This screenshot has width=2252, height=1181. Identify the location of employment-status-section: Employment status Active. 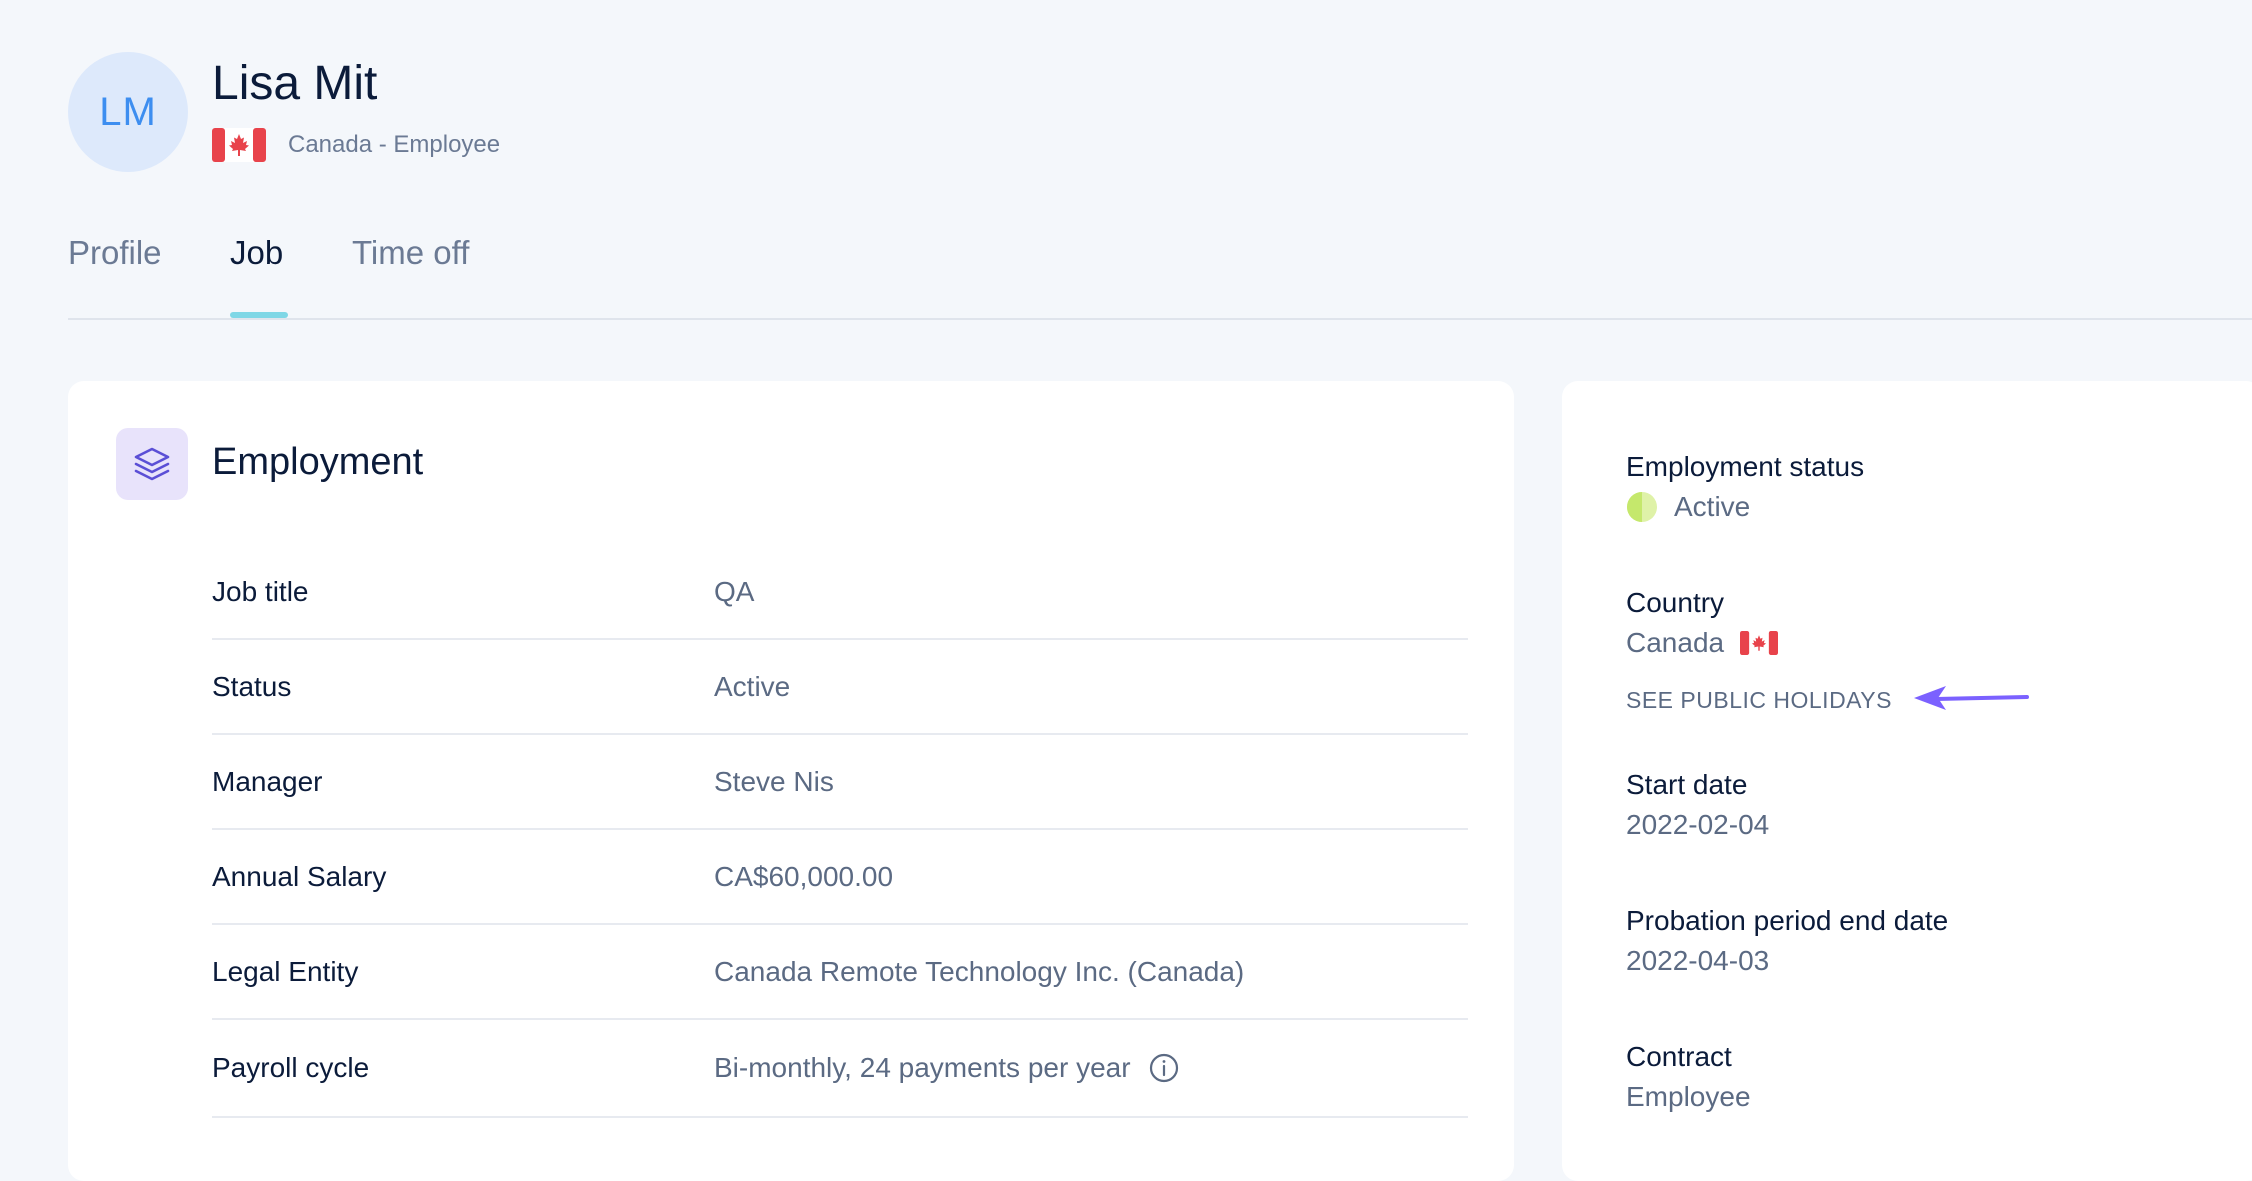
(1745, 487).